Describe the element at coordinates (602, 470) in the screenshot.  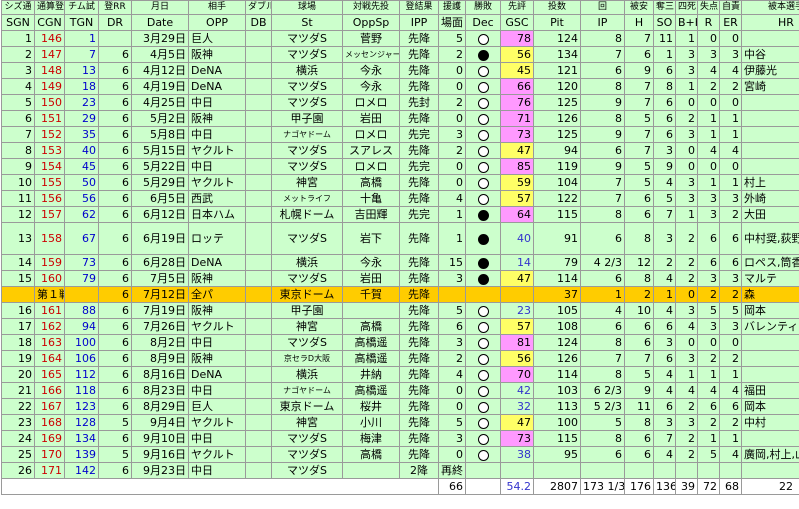
I see `cell-ip` at that location.